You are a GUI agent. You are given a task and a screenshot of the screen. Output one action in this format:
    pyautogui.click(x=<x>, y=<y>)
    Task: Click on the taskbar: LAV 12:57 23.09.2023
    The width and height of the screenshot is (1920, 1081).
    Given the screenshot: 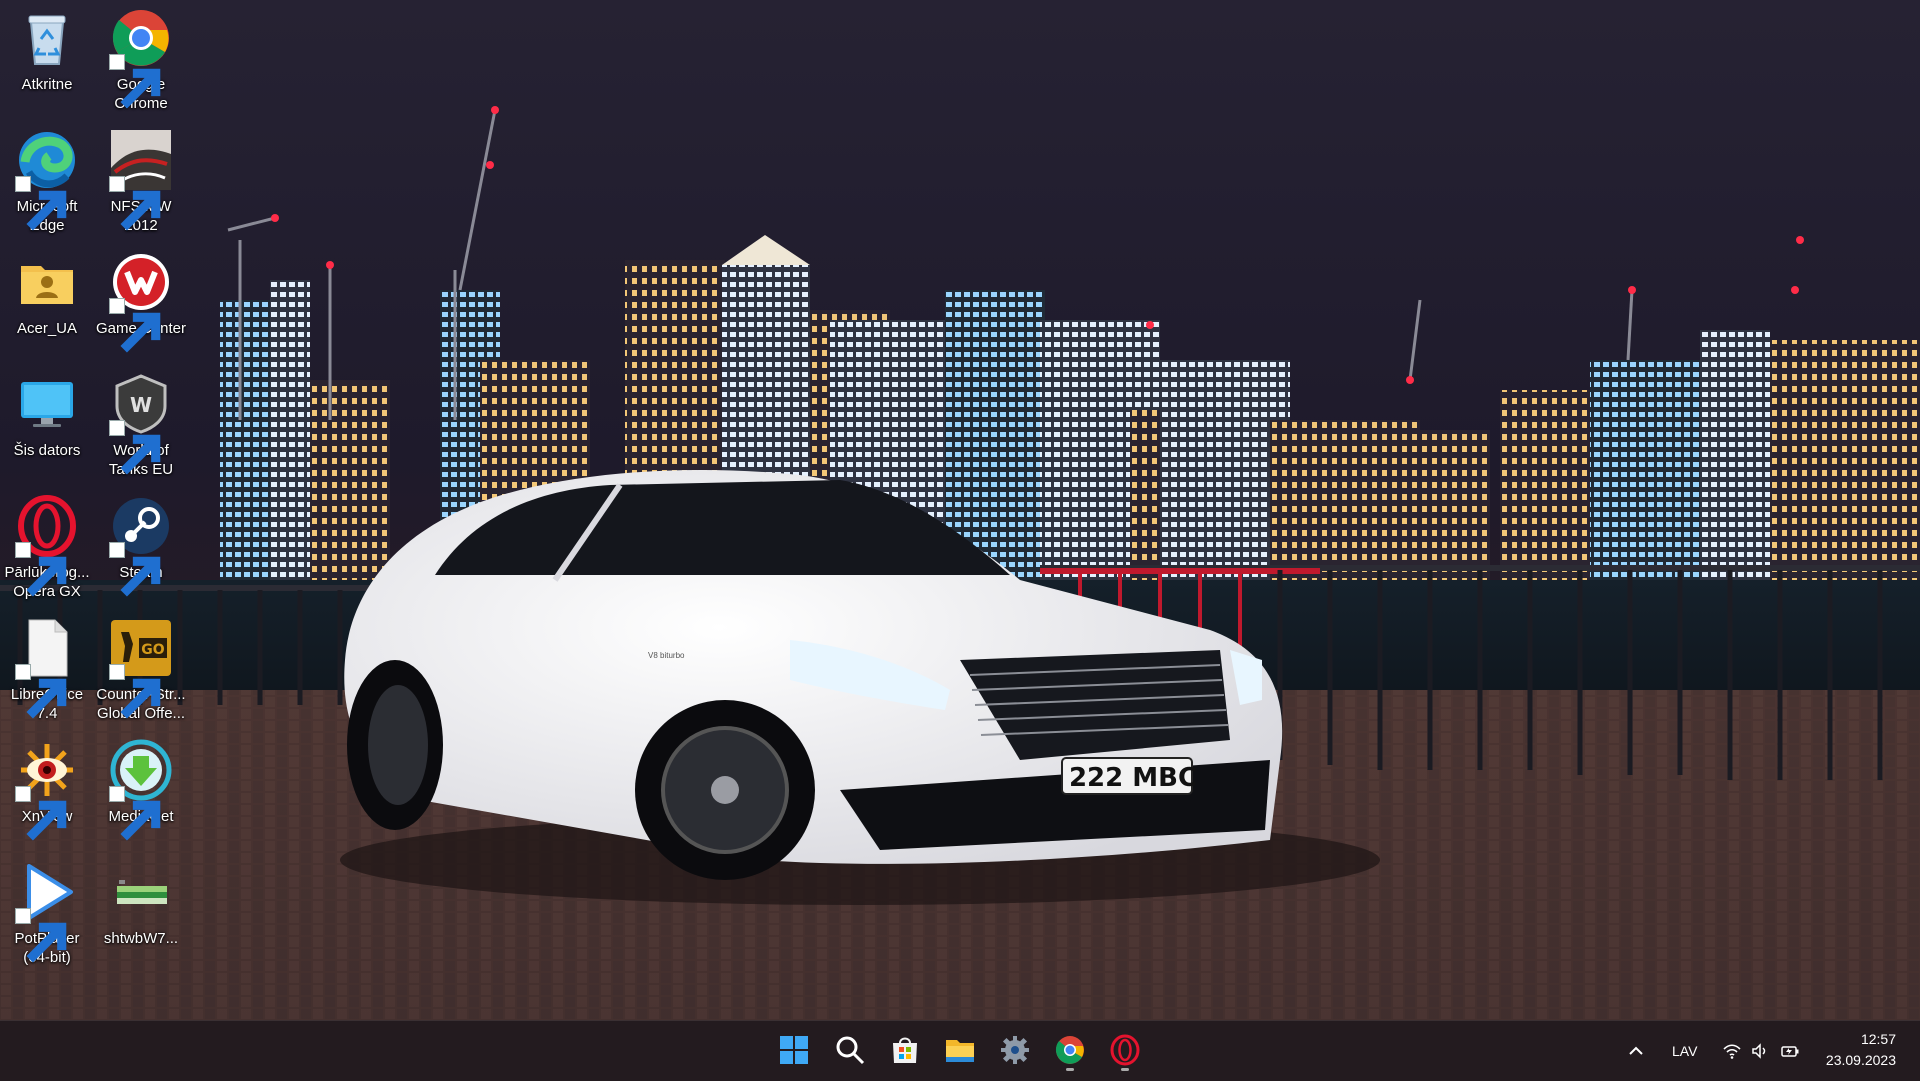 What is the action you would take?
    pyautogui.click(x=960, y=1050)
    